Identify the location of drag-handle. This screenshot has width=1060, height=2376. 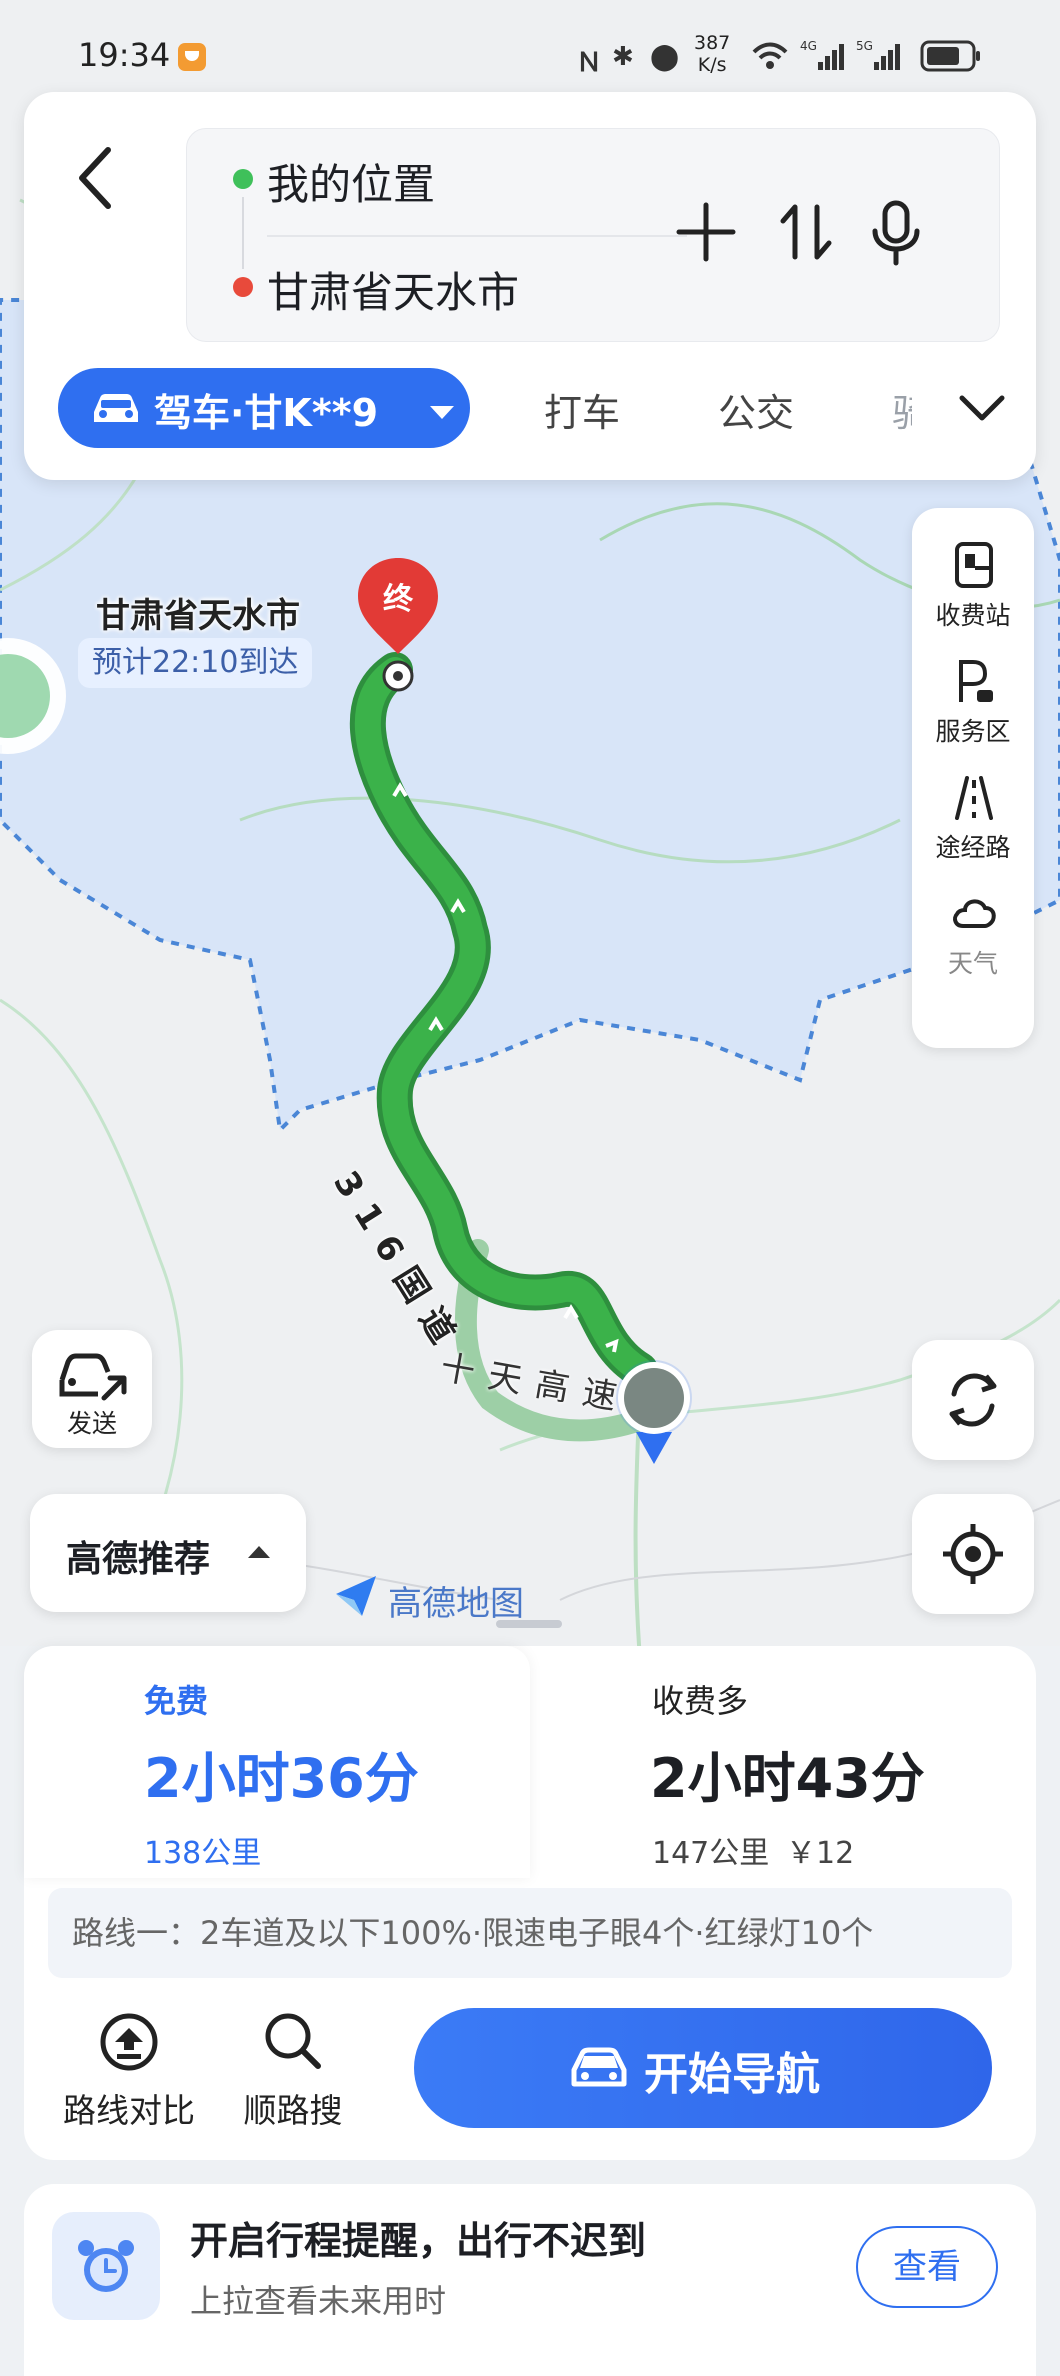
(529, 1624).